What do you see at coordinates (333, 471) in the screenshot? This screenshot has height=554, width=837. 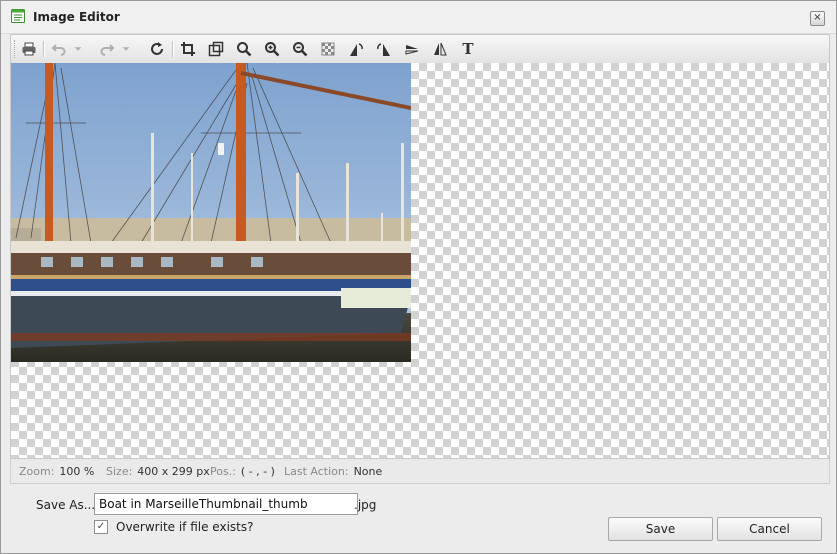 I see `last-action-status: Last Action: None` at bounding box center [333, 471].